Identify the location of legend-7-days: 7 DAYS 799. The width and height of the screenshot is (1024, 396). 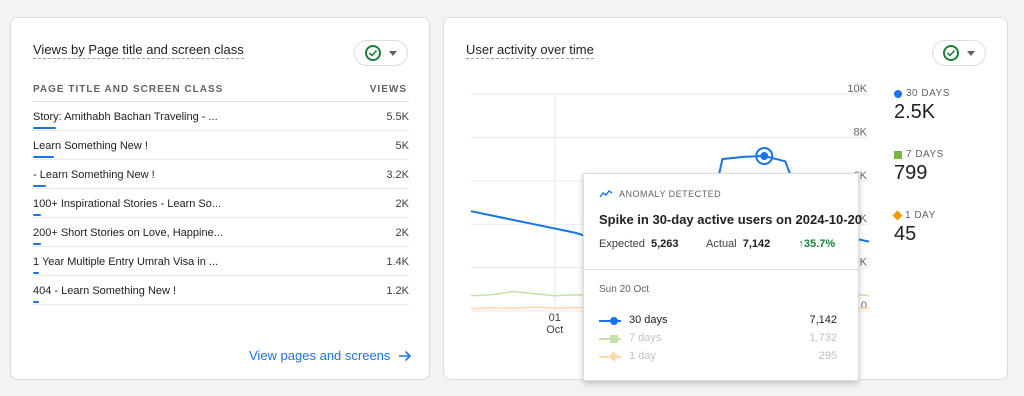
(919, 167).